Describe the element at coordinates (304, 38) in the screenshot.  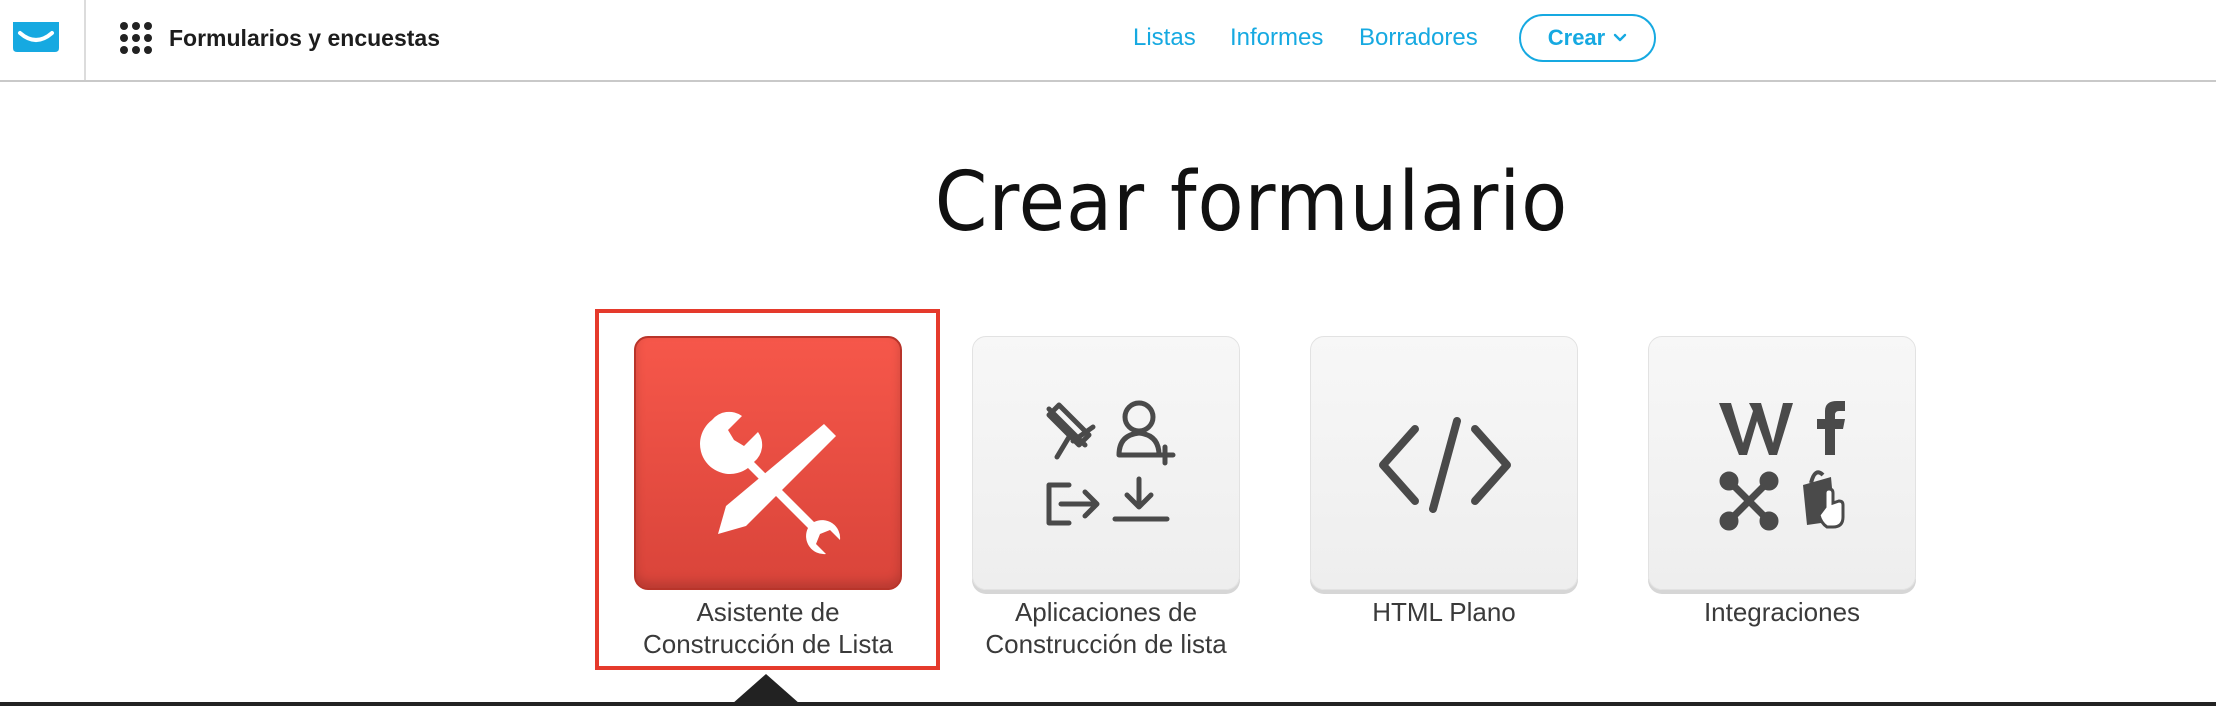
I see `app-title: Formularios y encuestas` at that location.